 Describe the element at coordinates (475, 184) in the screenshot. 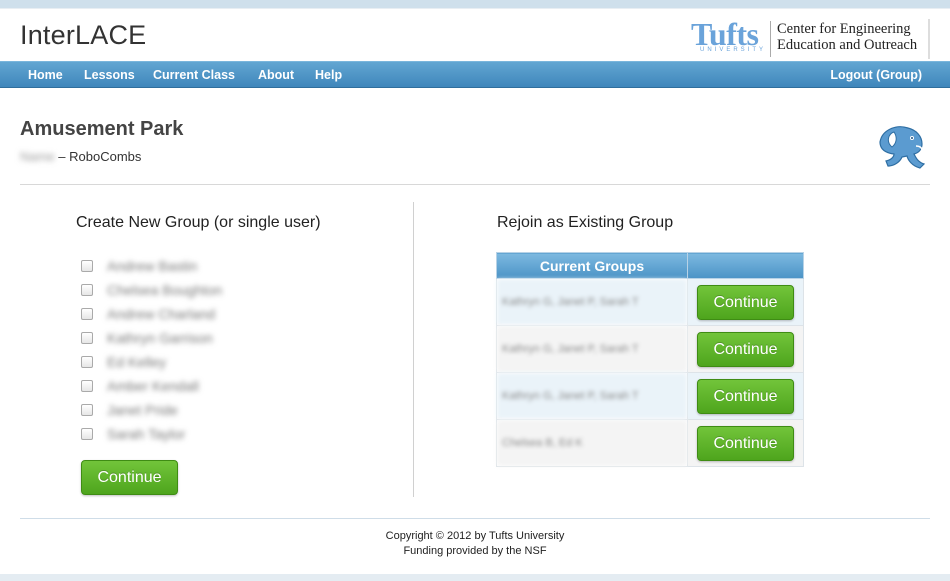

I see `header-divider` at that location.